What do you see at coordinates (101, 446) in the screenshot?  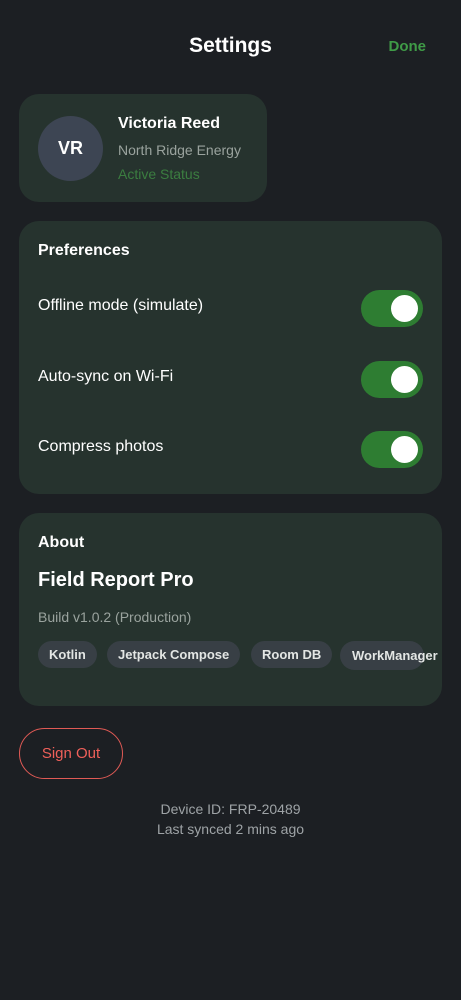 I see `pref-label: Compress photos` at bounding box center [101, 446].